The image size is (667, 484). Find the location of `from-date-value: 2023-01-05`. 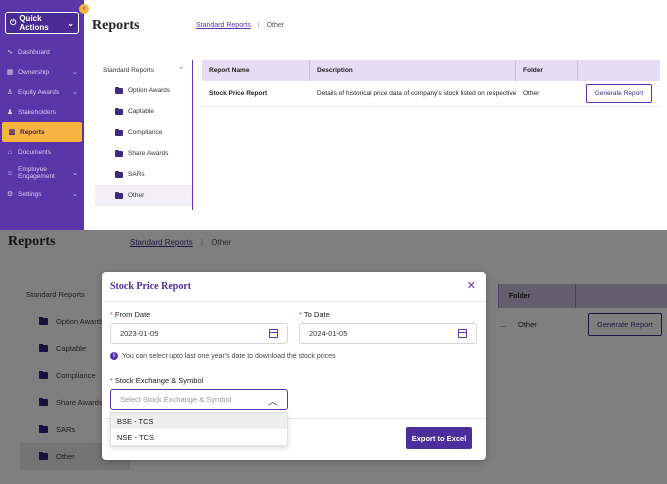

from-date-value: 2023-01-05 is located at coordinates (139, 333).